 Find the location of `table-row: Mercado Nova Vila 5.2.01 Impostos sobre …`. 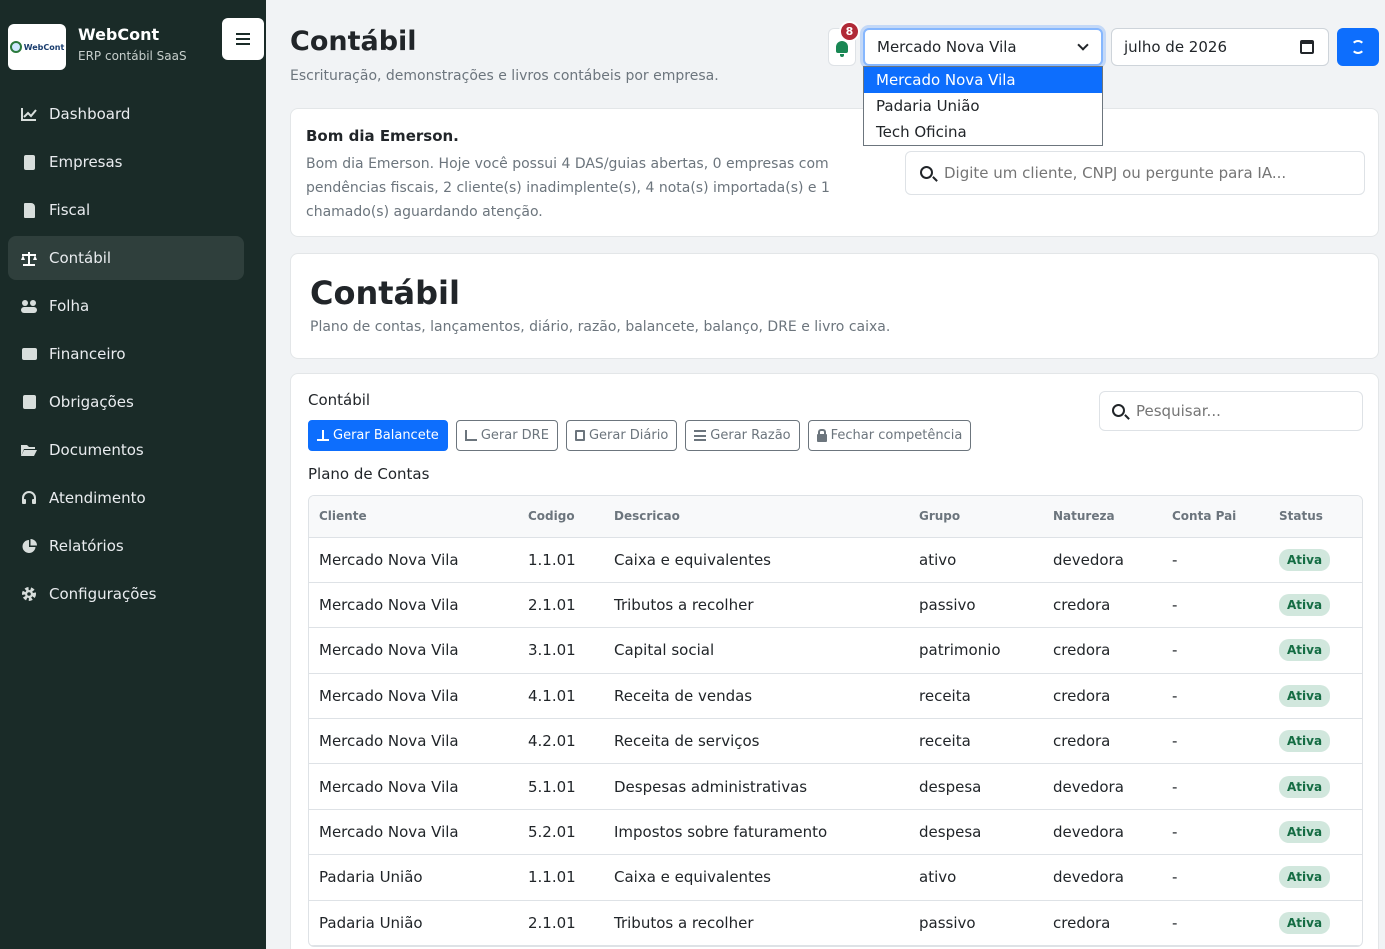

table-row: Mercado Nova Vila 5.2.01 Impostos sobre … is located at coordinates (835, 832).